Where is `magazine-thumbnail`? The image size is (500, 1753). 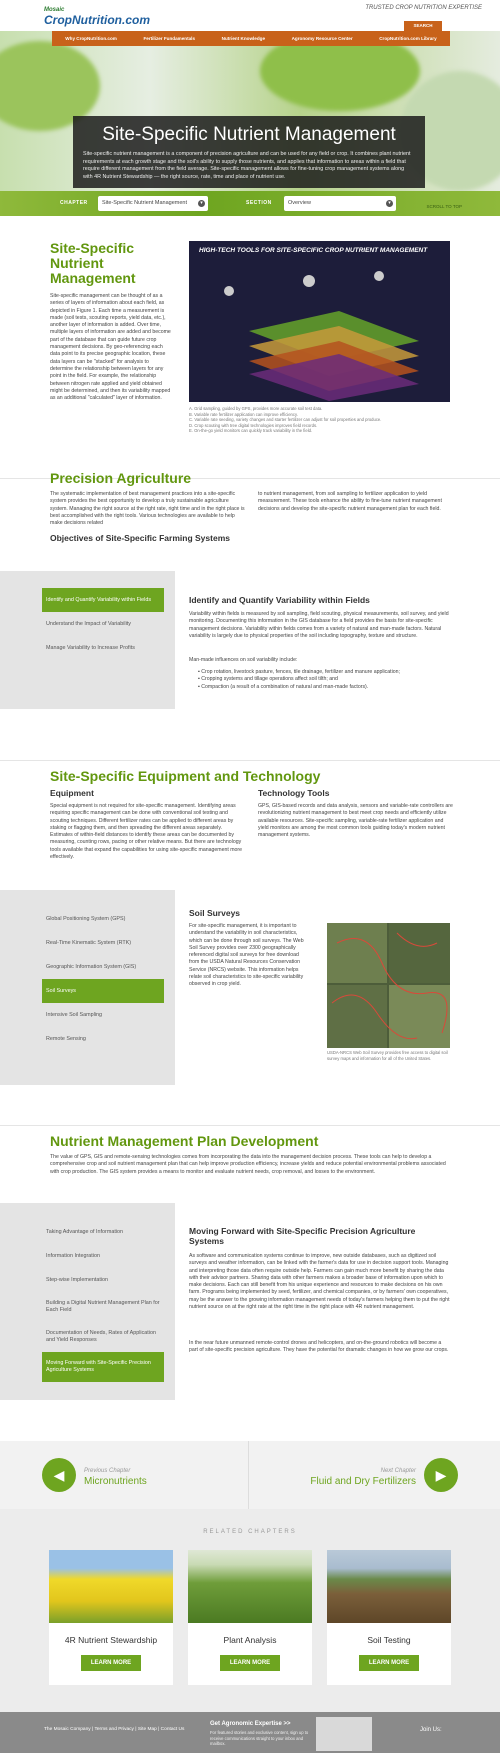 magazine-thumbnail is located at coordinates (344, 1734).